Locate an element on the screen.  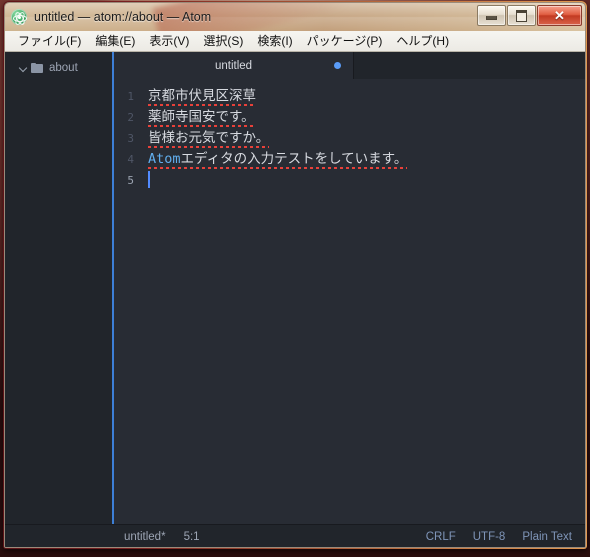
maximize-icon is located at coordinates (521, 15).